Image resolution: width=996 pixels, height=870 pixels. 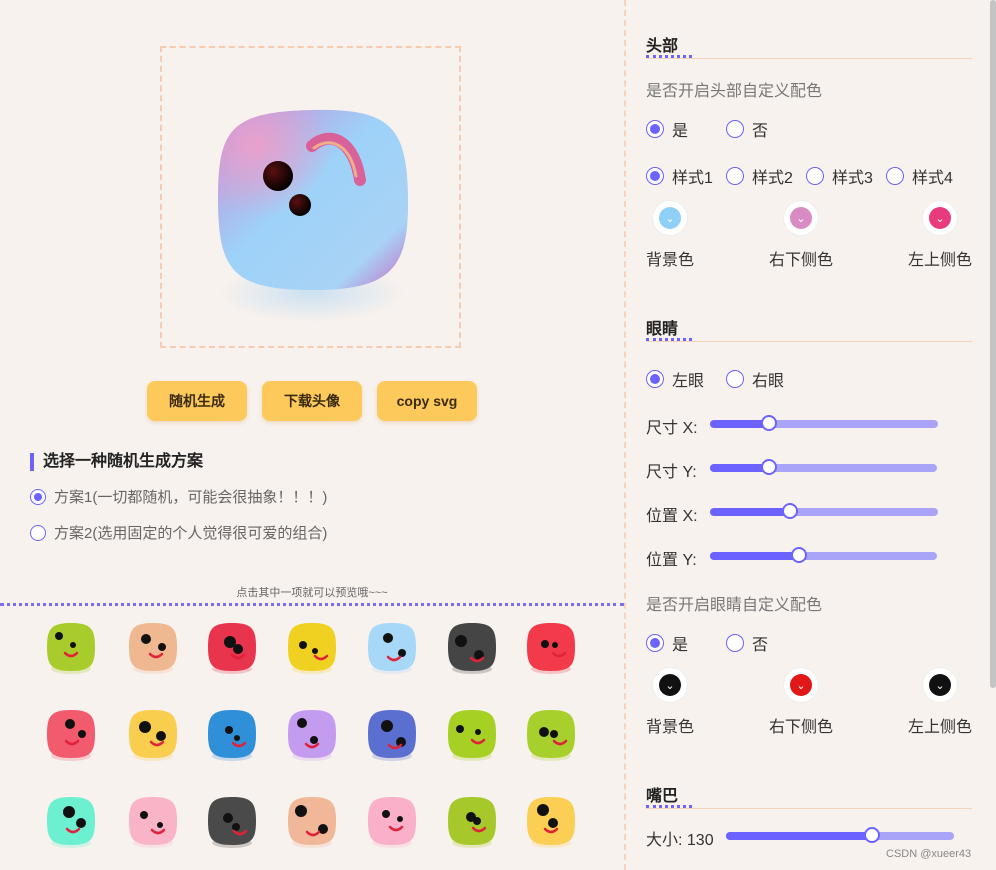 I want to click on head-custom-no: 否, so click(x=747, y=129).